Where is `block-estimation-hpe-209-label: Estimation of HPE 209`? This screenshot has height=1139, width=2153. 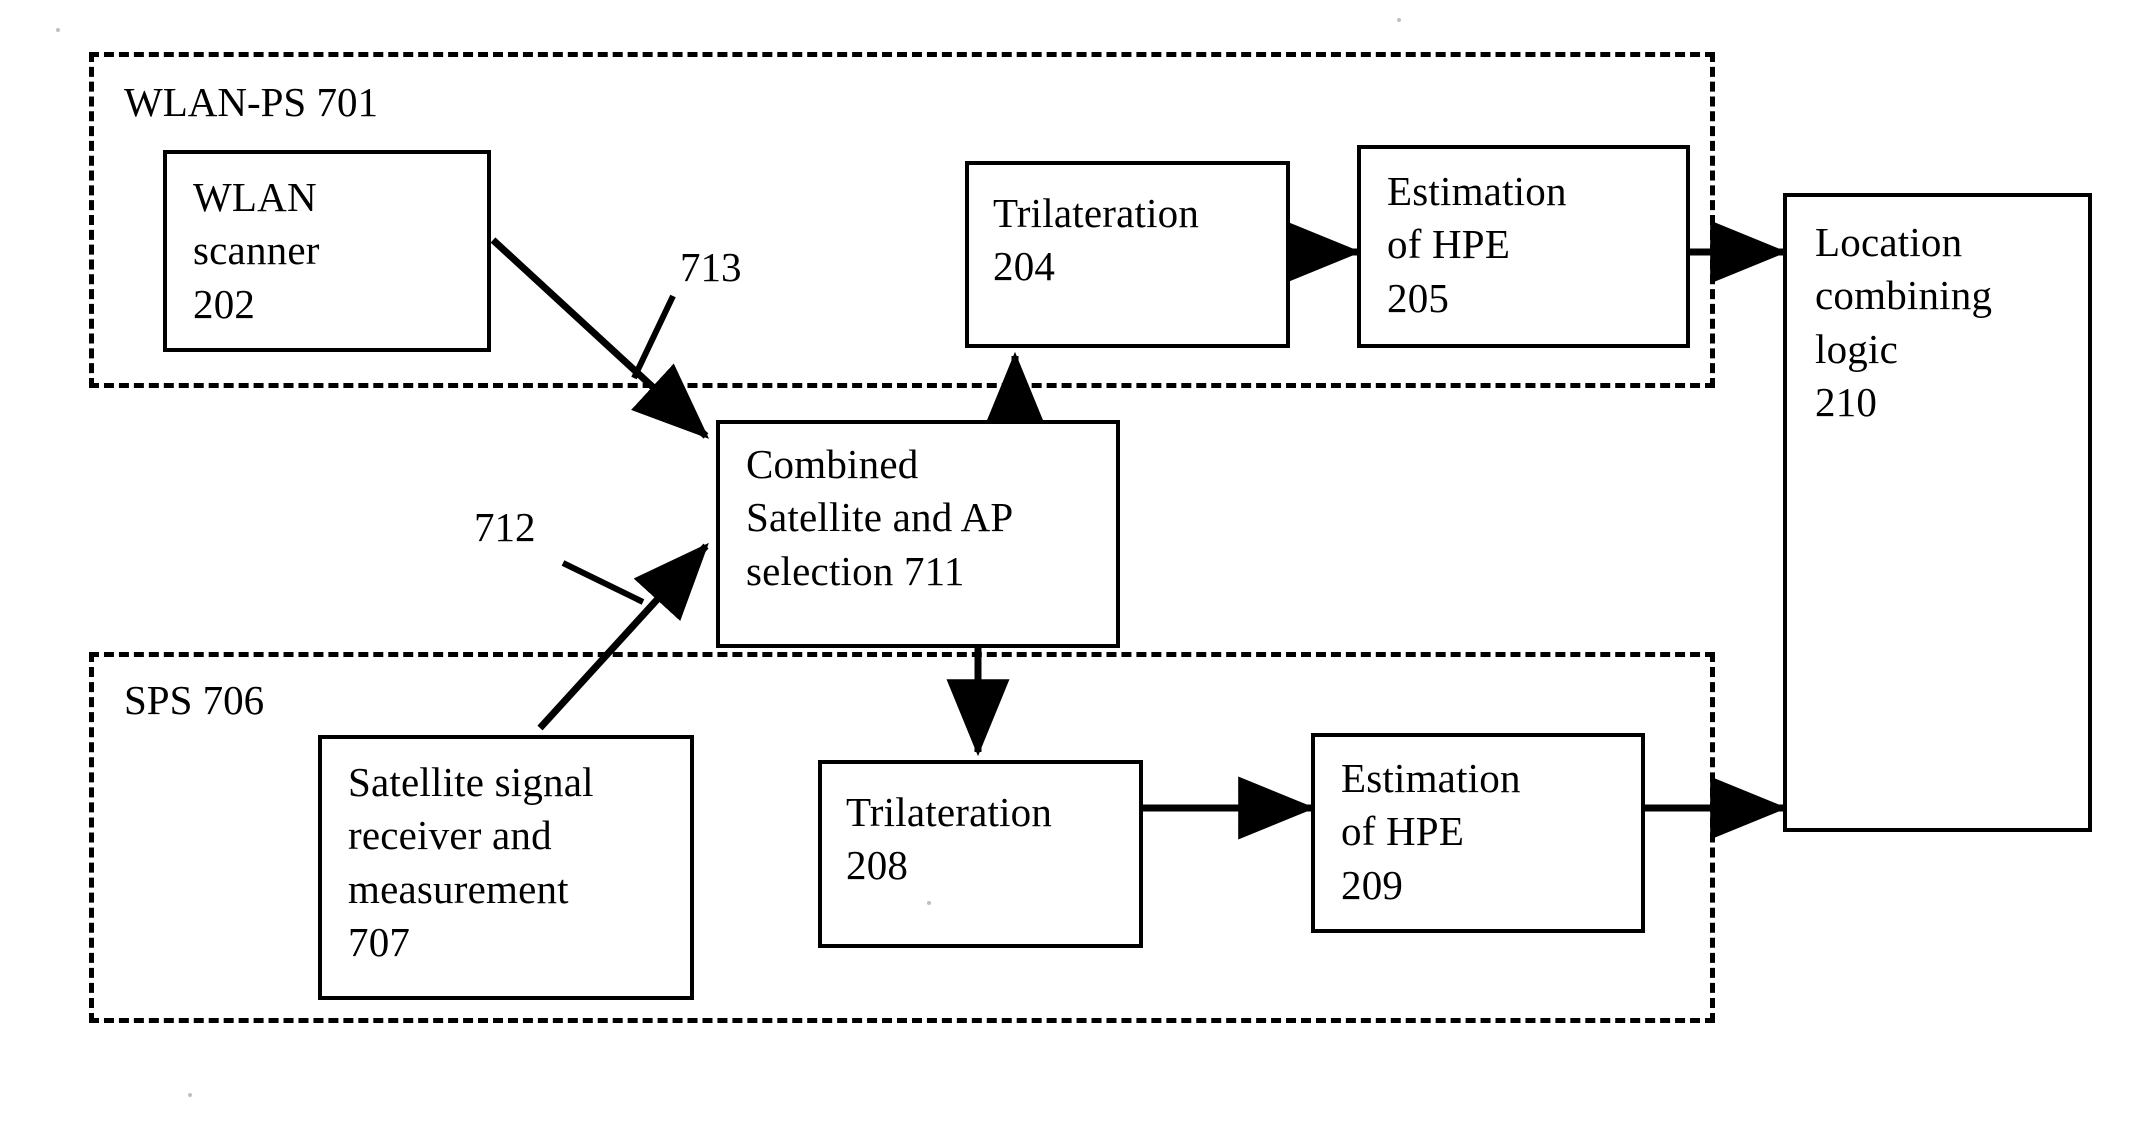
block-estimation-hpe-209-label: Estimation of HPE 209 is located at coordinates (1431, 831).